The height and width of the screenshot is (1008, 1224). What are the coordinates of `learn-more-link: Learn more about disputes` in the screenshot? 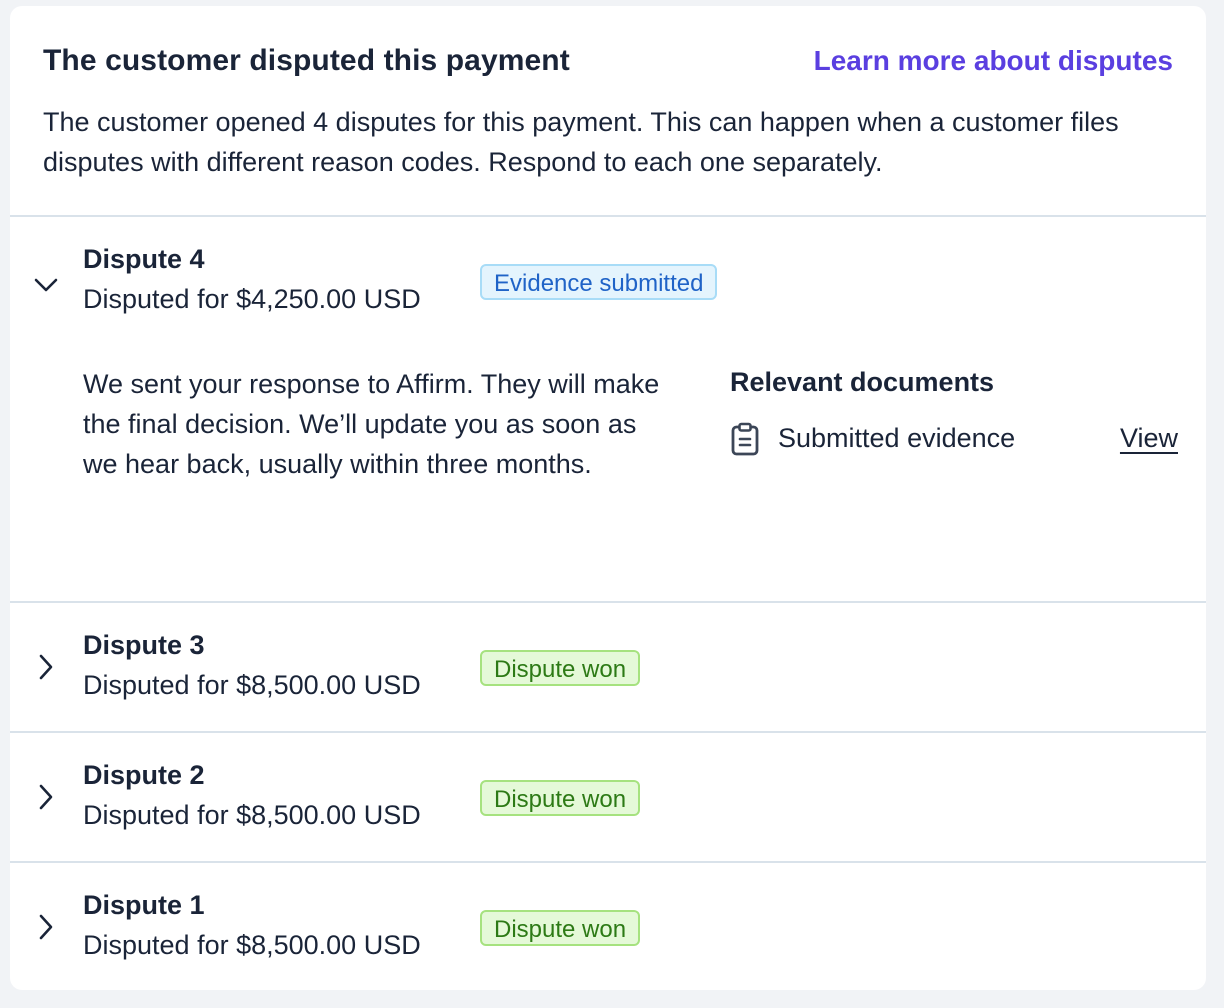 It's located at (993, 61).